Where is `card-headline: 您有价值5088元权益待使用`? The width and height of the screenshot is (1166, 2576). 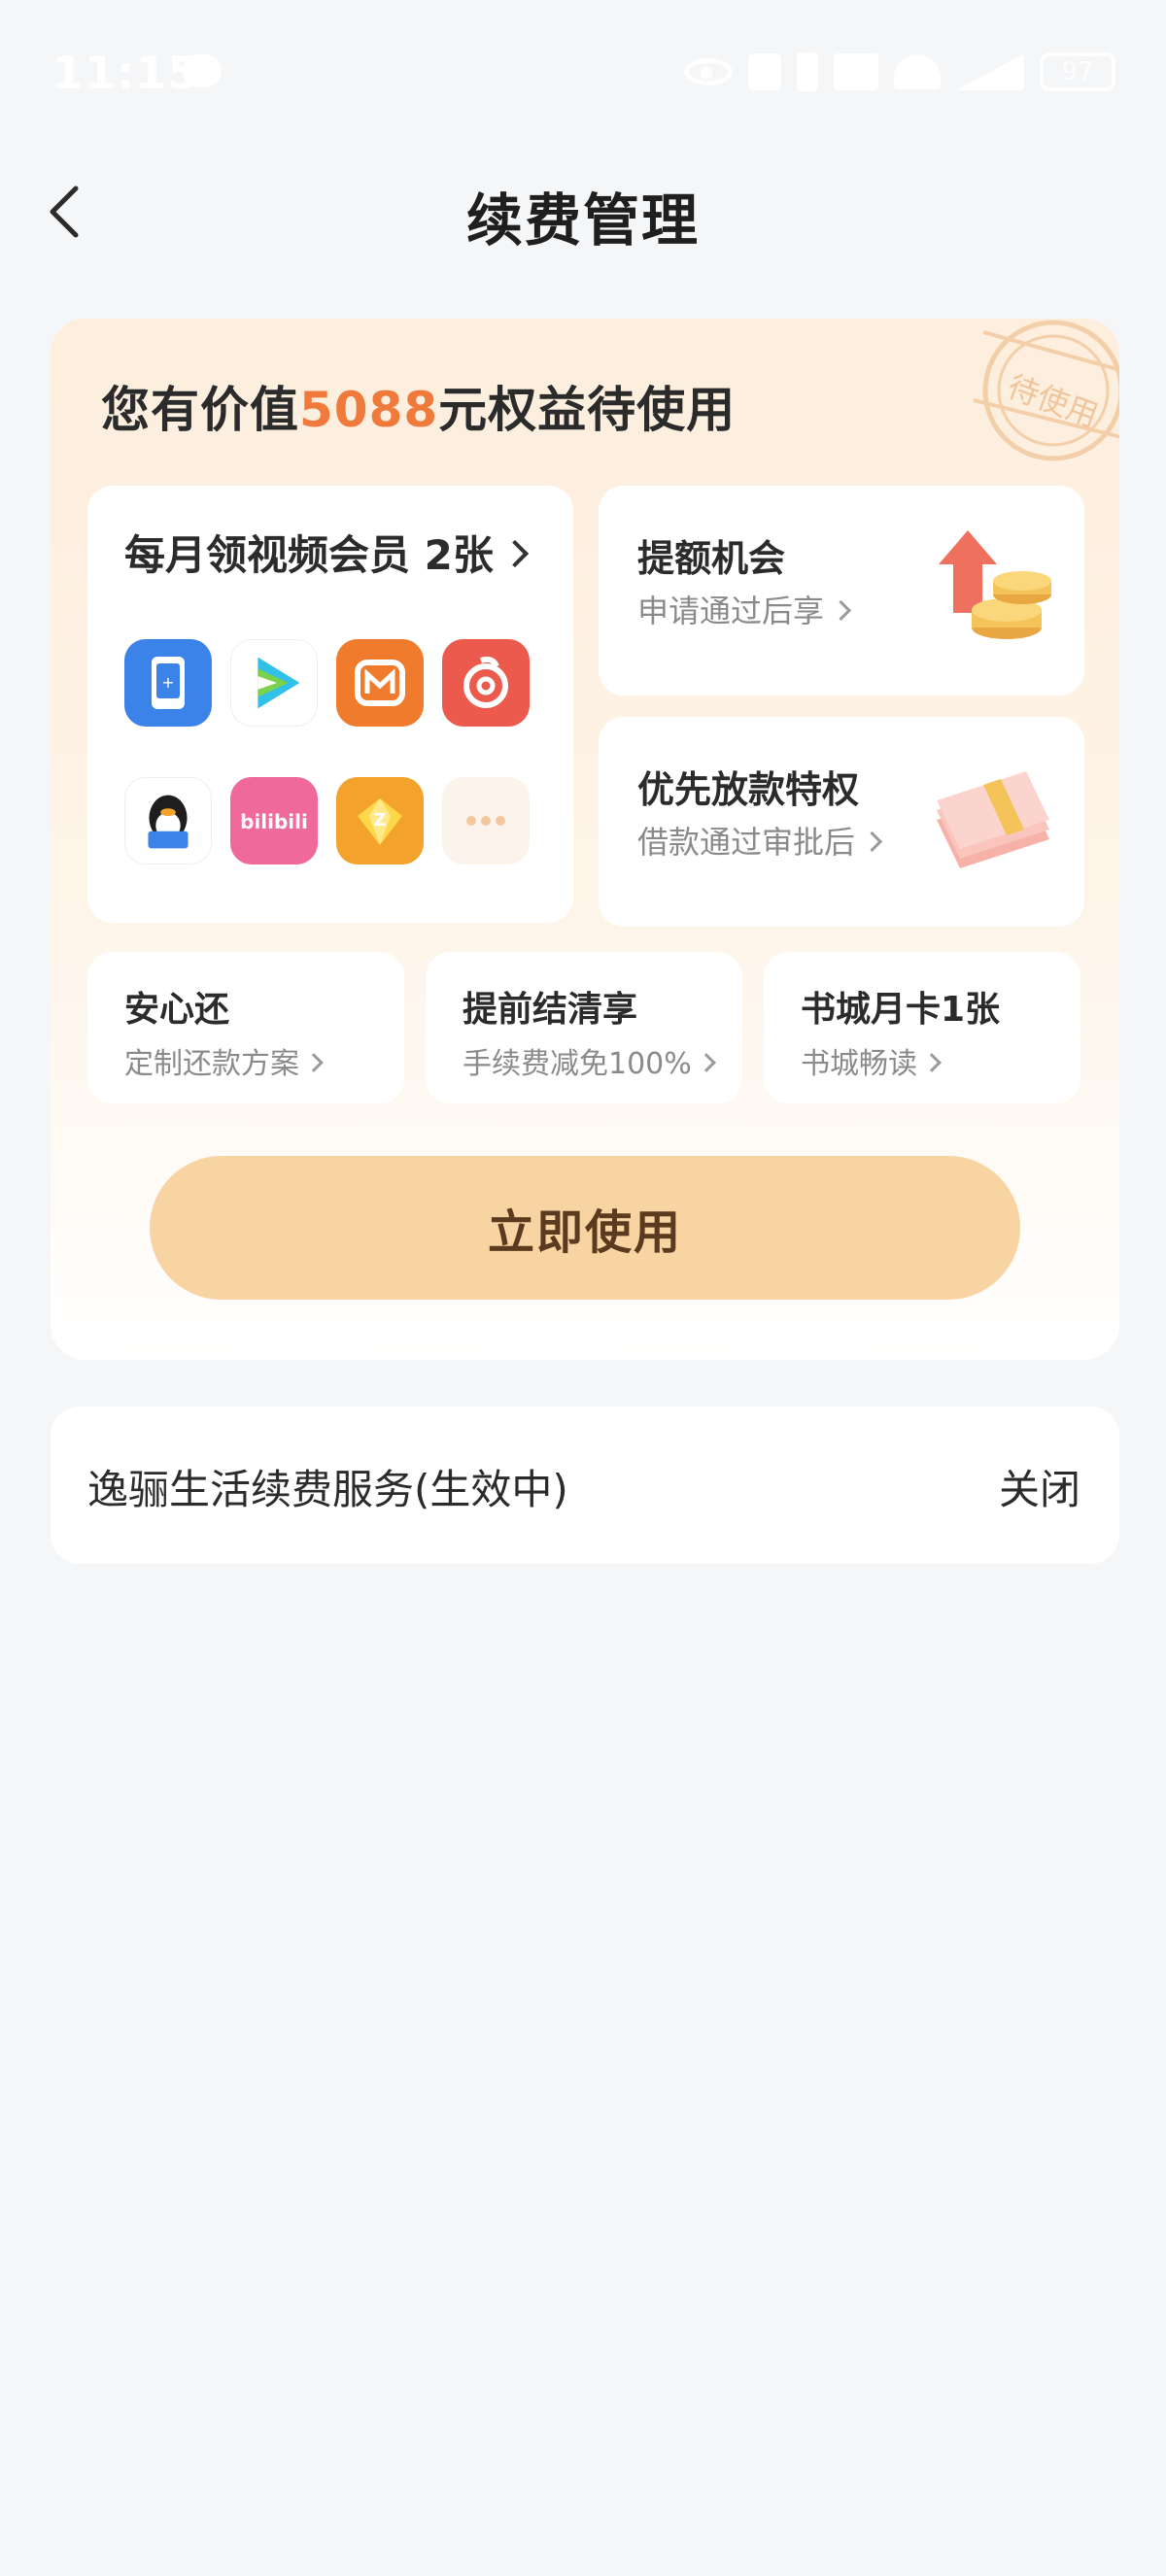 card-headline: 您有价值5088元权益待使用 is located at coordinates (418, 406).